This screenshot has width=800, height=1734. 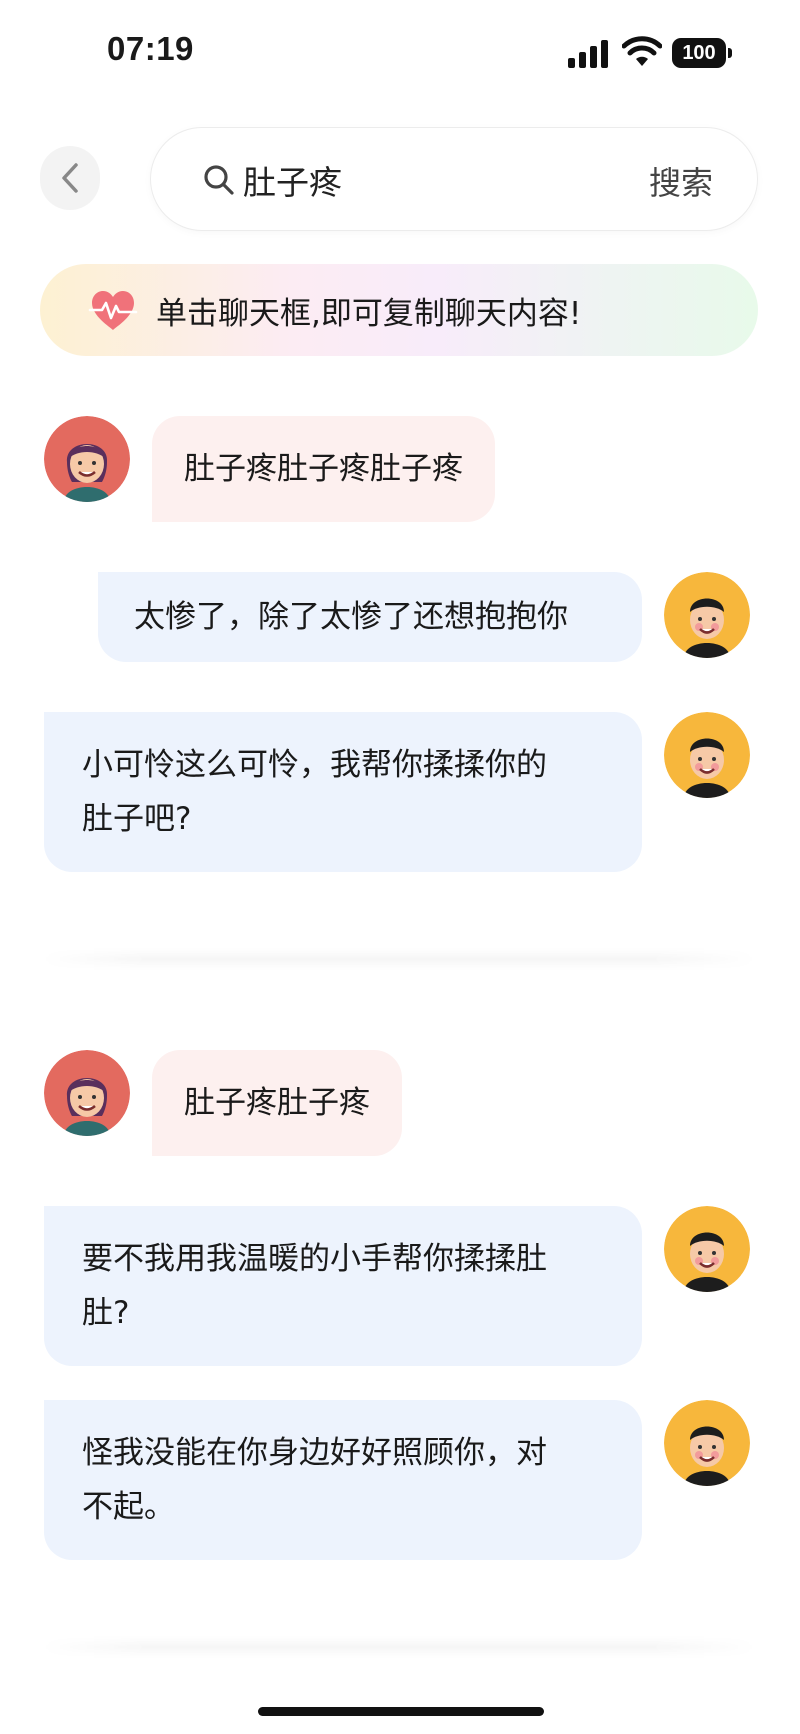 I want to click on message-text-line: 小可怜这么可怜，我帮你揉揉你的, so click(x=314, y=765).